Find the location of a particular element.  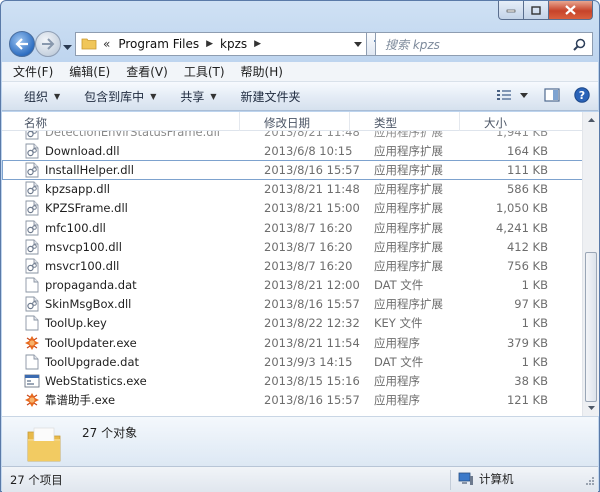

file-name-cell: 靠谱助手.exe is located at coordinates (121, 400).